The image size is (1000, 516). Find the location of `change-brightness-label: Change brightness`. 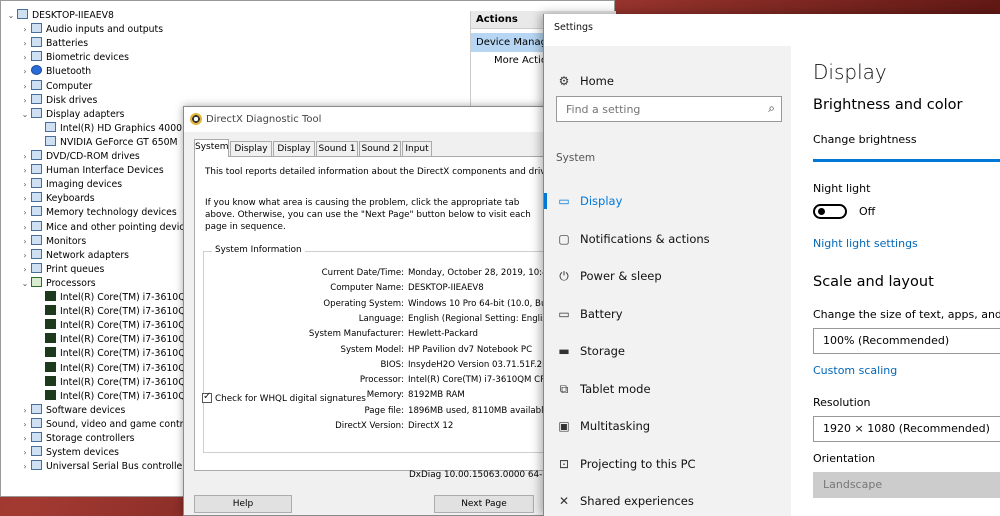

change-brightness-label: Change brightness is located at coordinates (865, 139).